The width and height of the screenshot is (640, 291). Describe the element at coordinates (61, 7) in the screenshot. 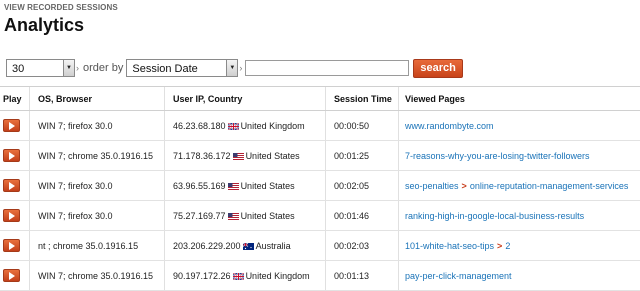

I see `breadcrumb: VIEW RECORDED SESSIONS` at that location.